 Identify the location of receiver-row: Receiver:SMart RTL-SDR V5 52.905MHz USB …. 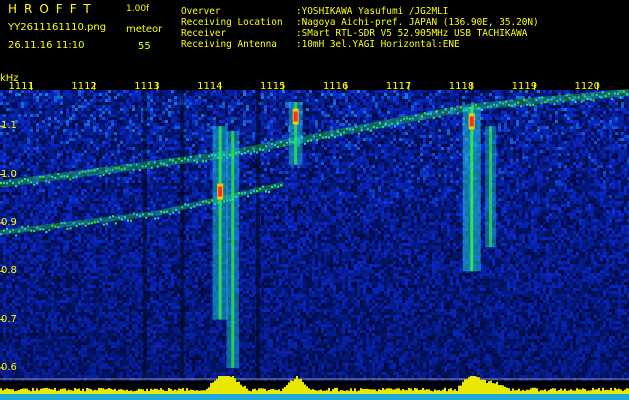
(354, 33).